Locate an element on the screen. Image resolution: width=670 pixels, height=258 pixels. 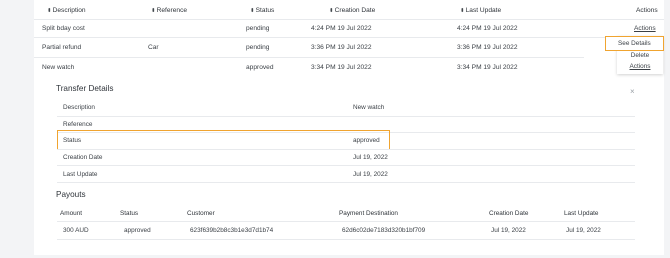
cell-creation-date: 3:36 PM 19 Jul 2022 is located at coordinates (341, 47).